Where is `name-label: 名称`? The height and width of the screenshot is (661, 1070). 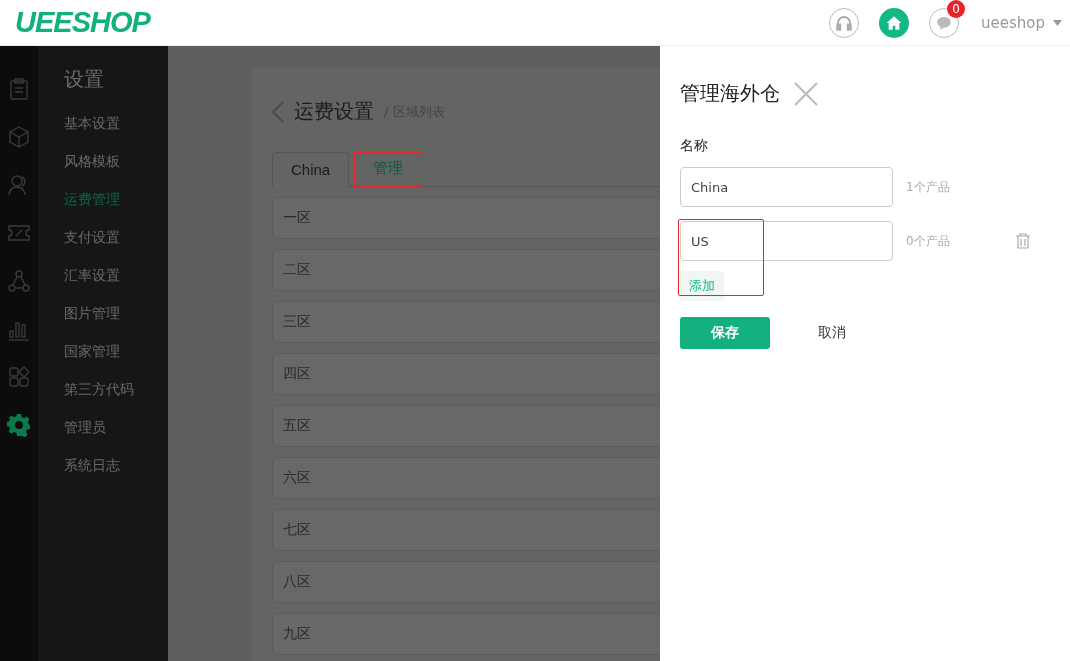 name-label: 名称 is located at coordinates (694, 146).